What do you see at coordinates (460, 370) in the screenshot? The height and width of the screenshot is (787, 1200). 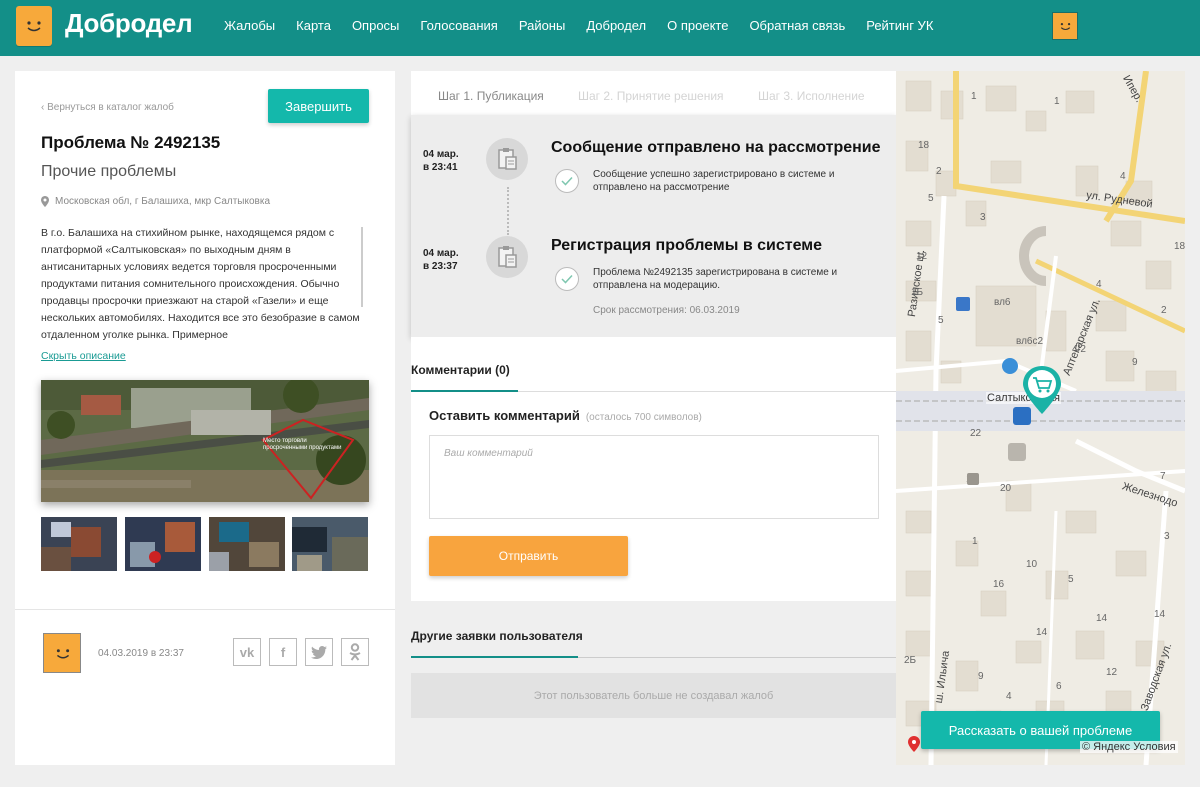 I see `tab-comments: Комментарии (0)` at bounding box center [460, 370].